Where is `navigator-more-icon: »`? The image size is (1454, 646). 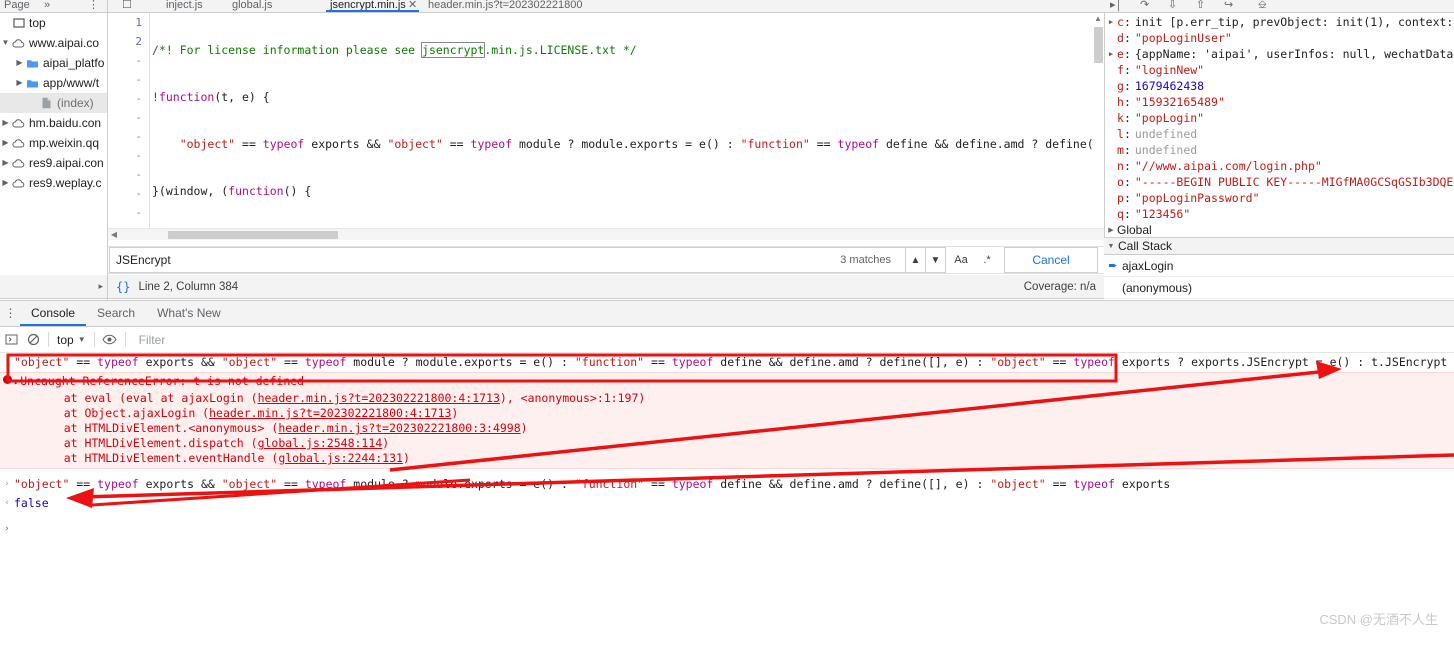
navigator-more-icon: » is located at coordinates (47, 6).